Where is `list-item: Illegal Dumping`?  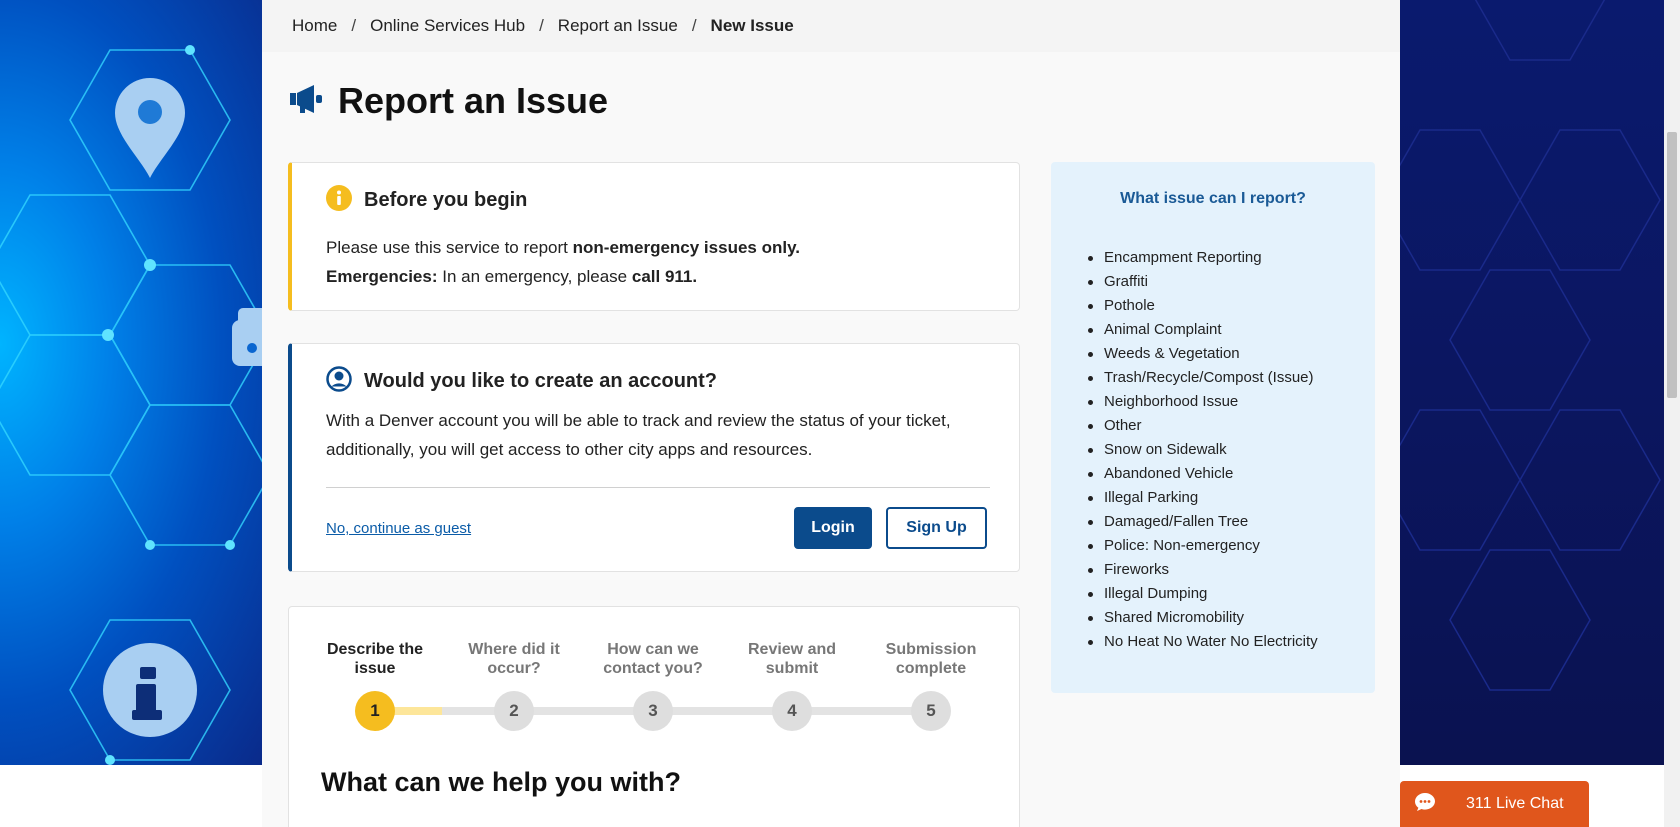 list-item: Illegal Dumping is located at coordinates (1201, 594).